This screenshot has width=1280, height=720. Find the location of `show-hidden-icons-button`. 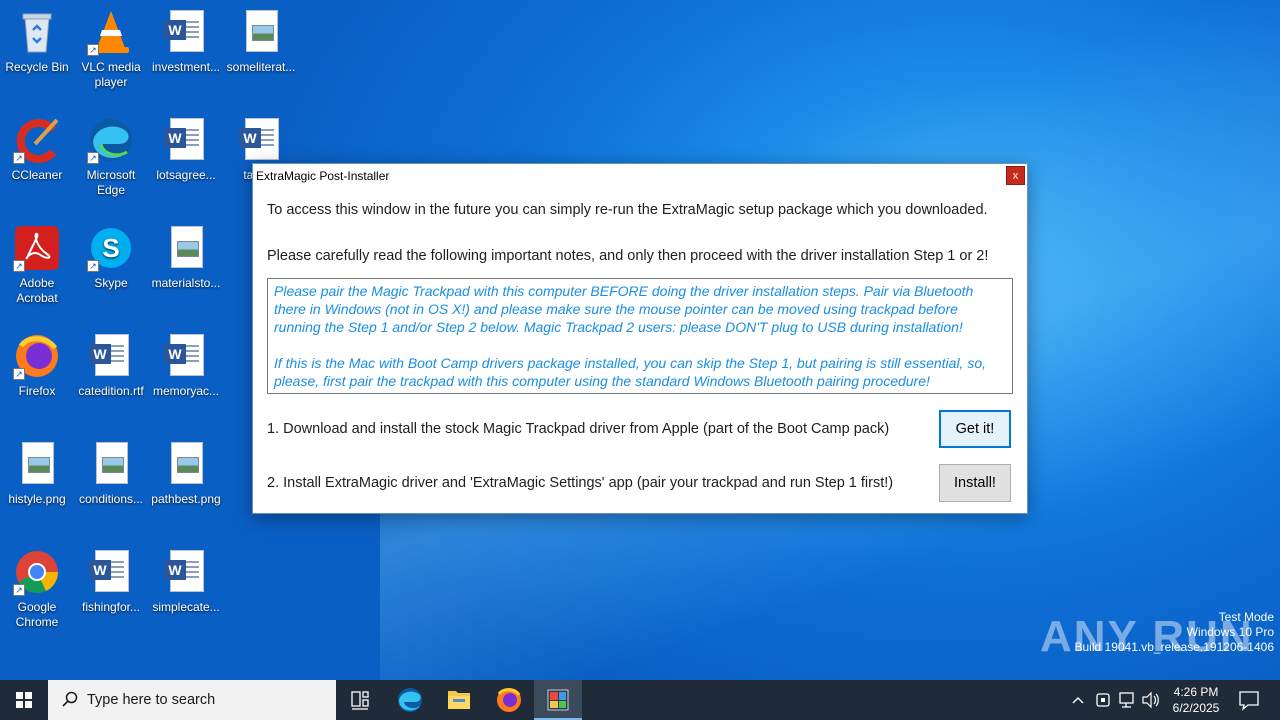

show-hidden-icons-button is located at coordinates (1078, 700).